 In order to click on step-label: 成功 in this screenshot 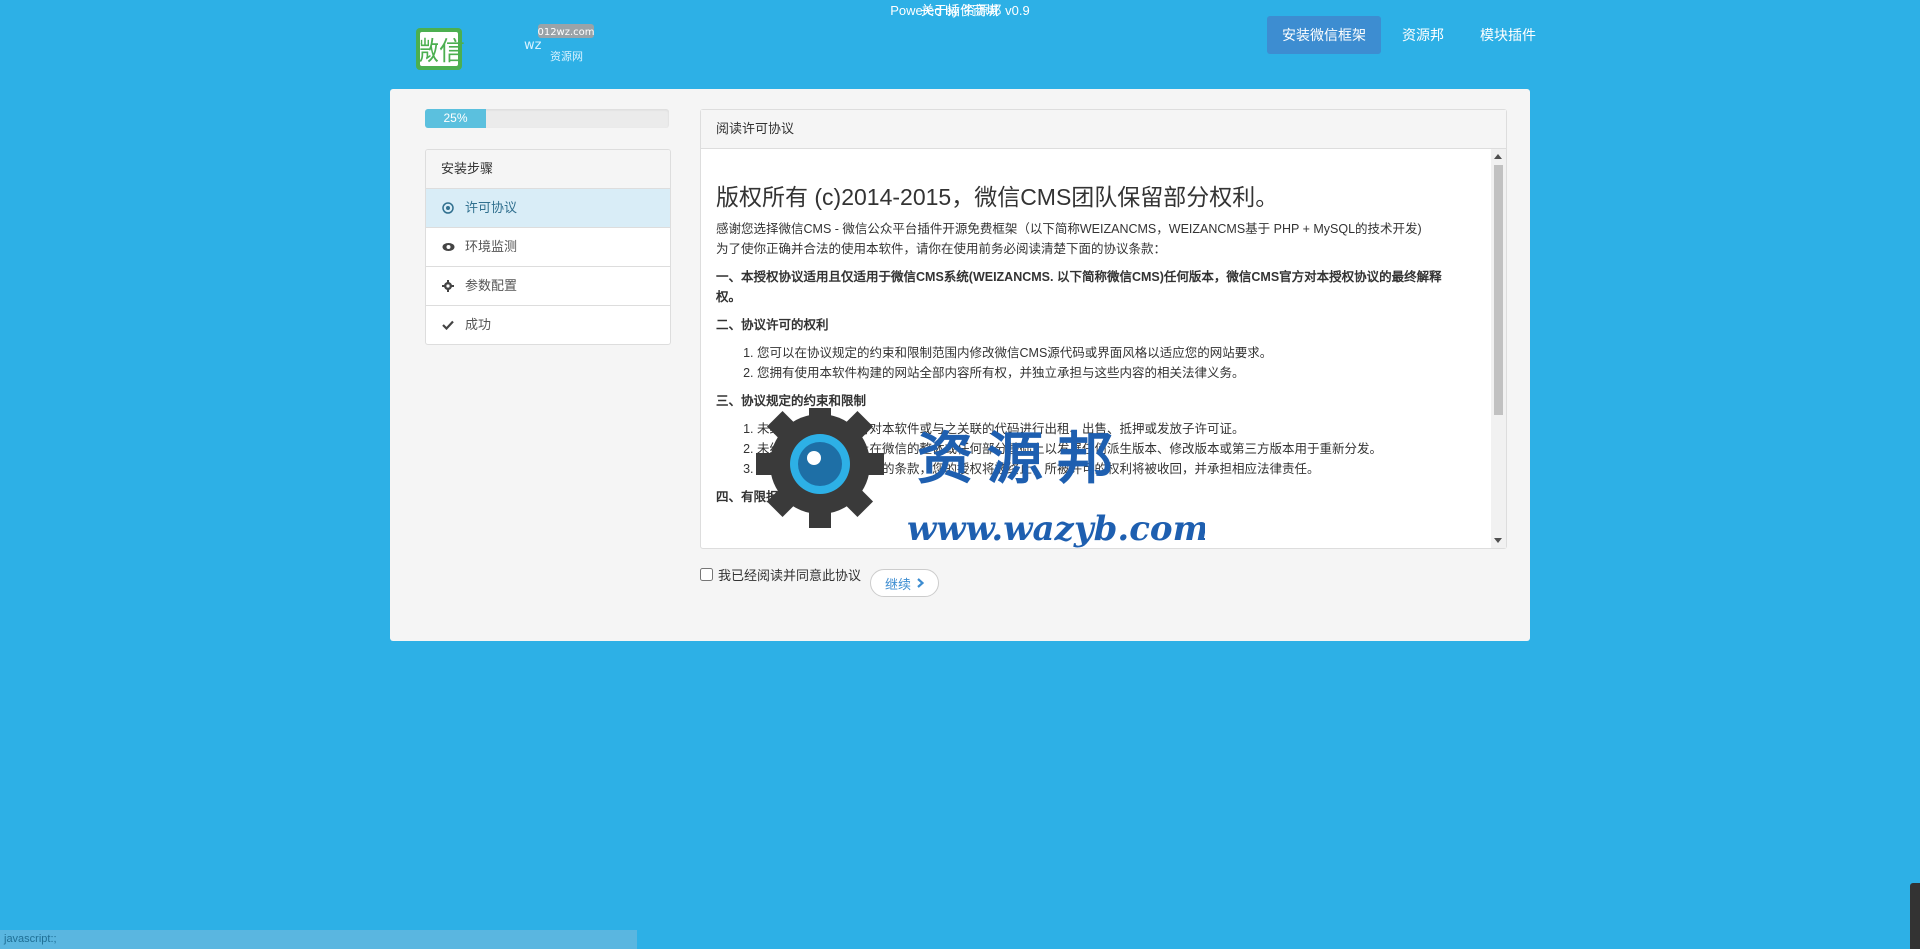, I will do `click(478, 324)`.